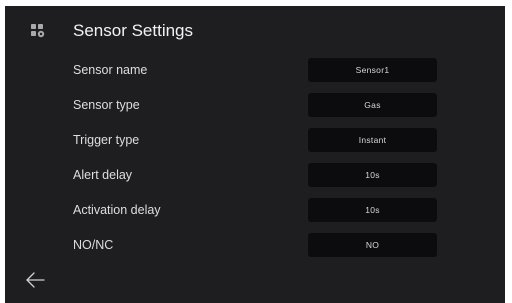 This screenshot has height=303, width=512. Describe the element at coordinates (117, 210) in the screenshot. I see `setting-label-activation-delay: Activation delay` at that location.